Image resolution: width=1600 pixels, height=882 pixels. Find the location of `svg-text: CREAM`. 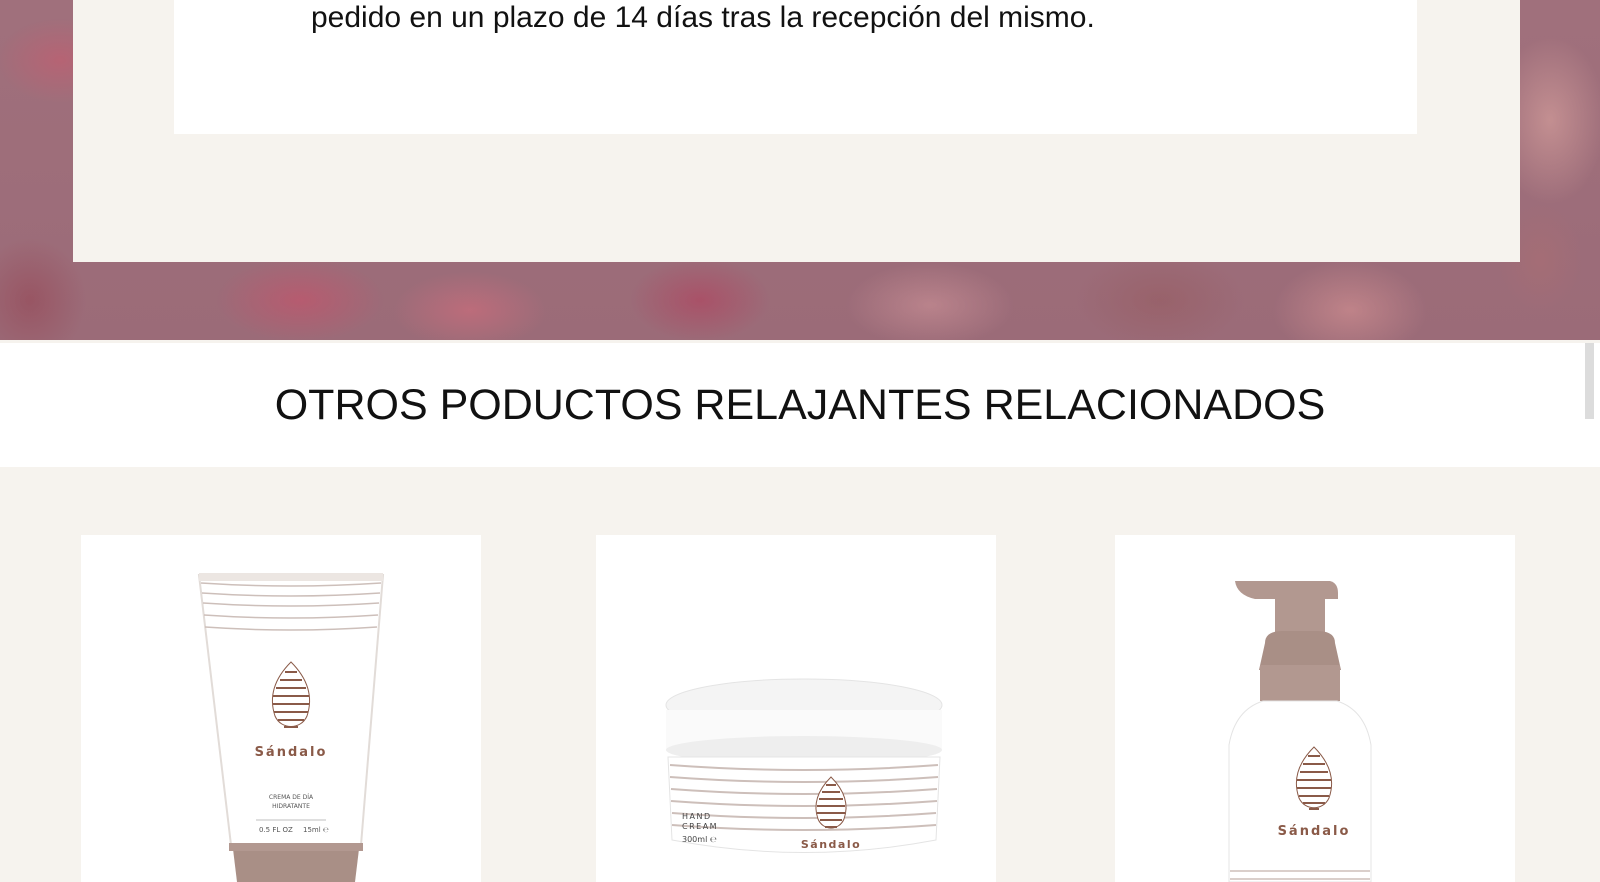

svg-text: CREAM is located at coordinates (700, 826).